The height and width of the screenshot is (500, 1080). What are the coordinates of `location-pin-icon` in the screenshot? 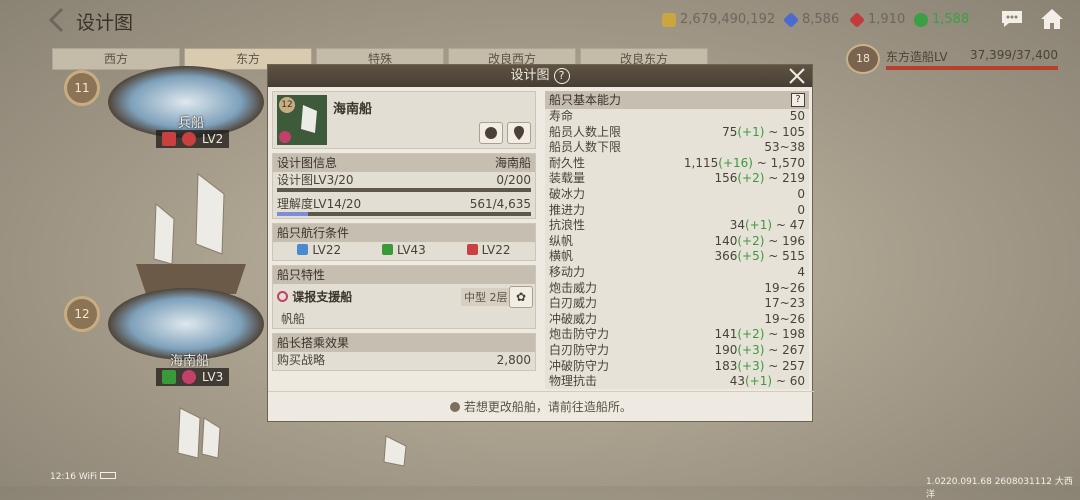 It's located at (519, 133).